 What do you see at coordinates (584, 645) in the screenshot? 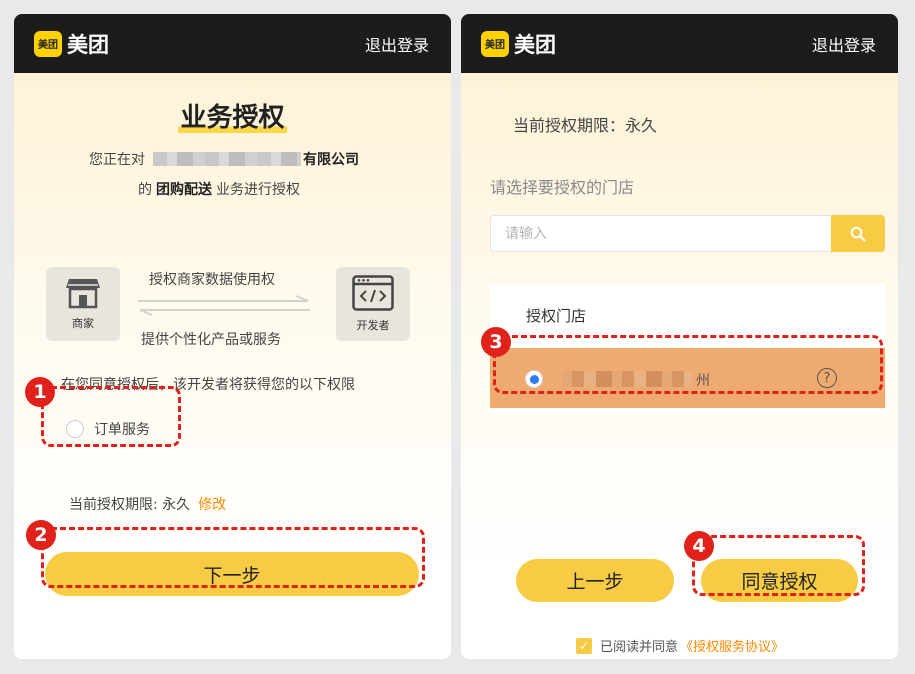
I see `checkbox-checked-icon: ✓` at bounding box center [584, 645].